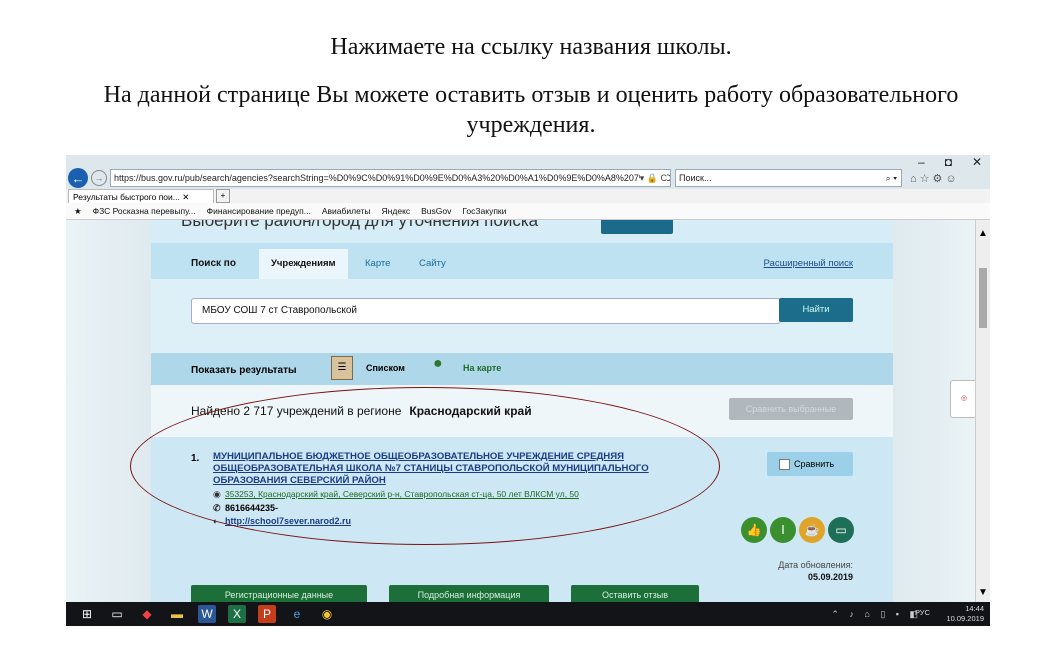  Describe the element at coordinates (952, 179) in the screenshot. I see `smiley-icon: ☺` at that location.